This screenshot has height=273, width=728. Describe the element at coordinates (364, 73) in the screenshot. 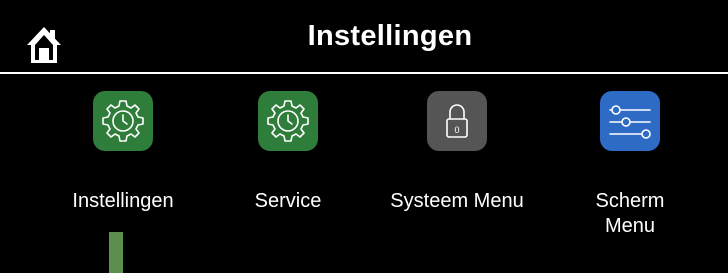

I see `header-divider` at that location.